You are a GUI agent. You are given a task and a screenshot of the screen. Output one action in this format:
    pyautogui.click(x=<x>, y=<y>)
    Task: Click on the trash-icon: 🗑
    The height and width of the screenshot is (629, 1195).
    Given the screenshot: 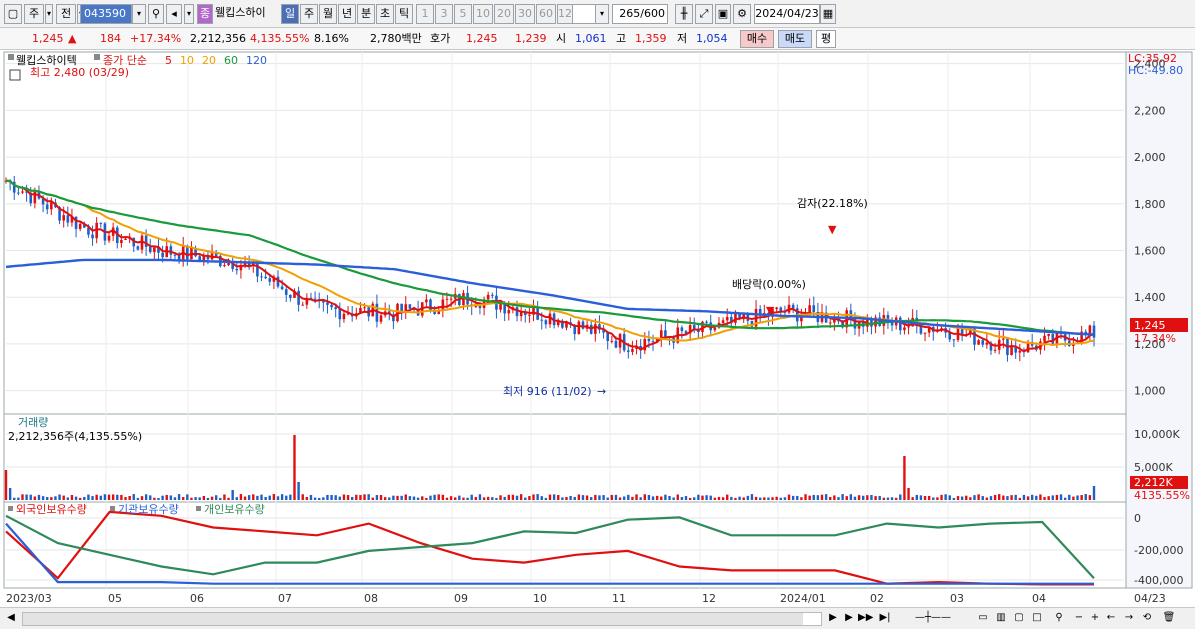 What is the action you would take?
    pyautogui.click(x=1169, y=618)
    